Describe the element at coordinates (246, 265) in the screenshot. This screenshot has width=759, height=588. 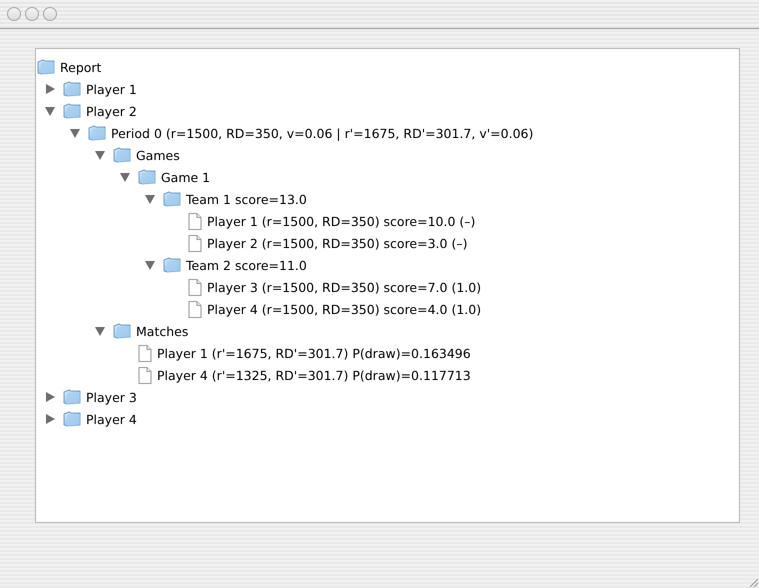
I see `tree-item-label: Team 2 score=11.0` at that location.